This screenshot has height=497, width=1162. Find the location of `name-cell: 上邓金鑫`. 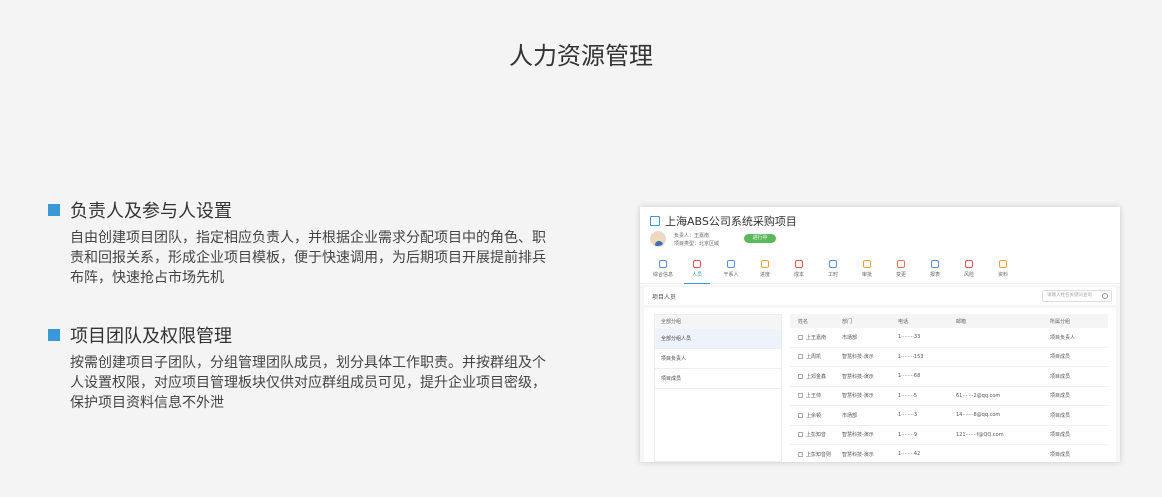

name-cell: 上邓金鑫 is located at coordinates (816, 376).